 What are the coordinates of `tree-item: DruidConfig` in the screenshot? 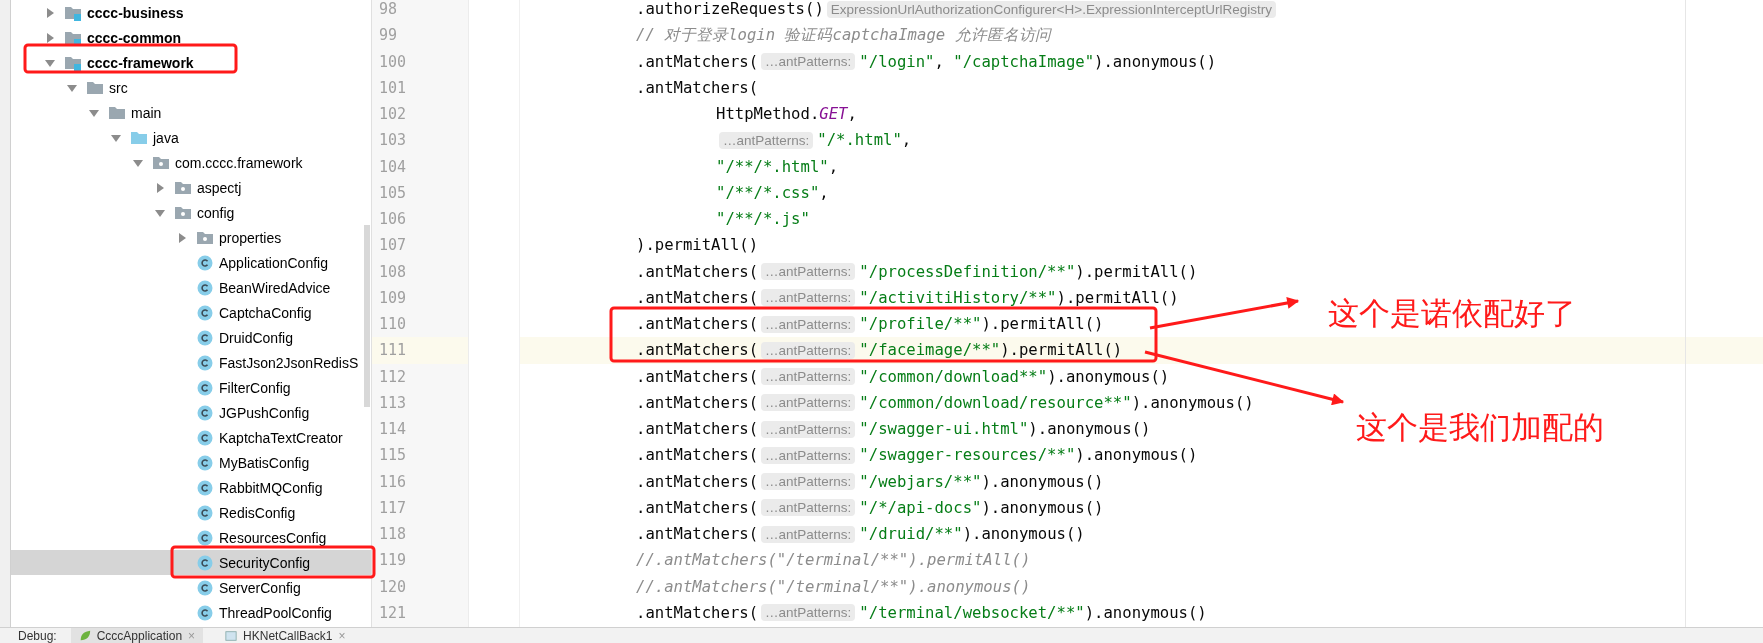 It's located at (191, 337).